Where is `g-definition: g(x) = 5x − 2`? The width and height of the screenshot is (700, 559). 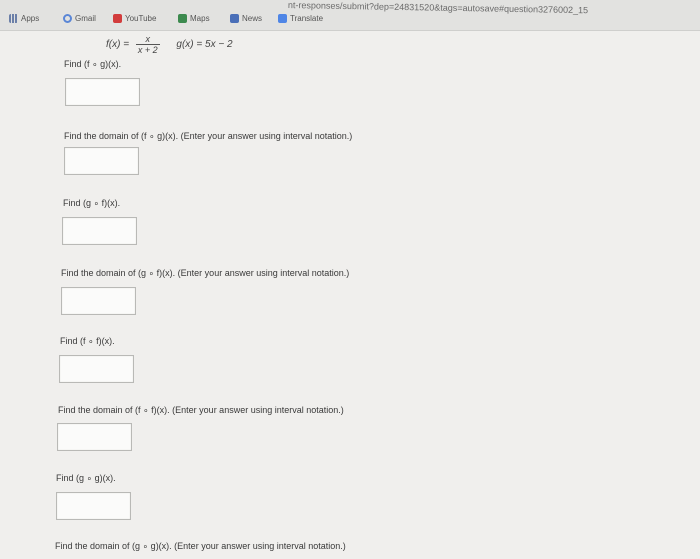
g-definition: g(x) = 5x − 2 is located at coordinates (204, 45).